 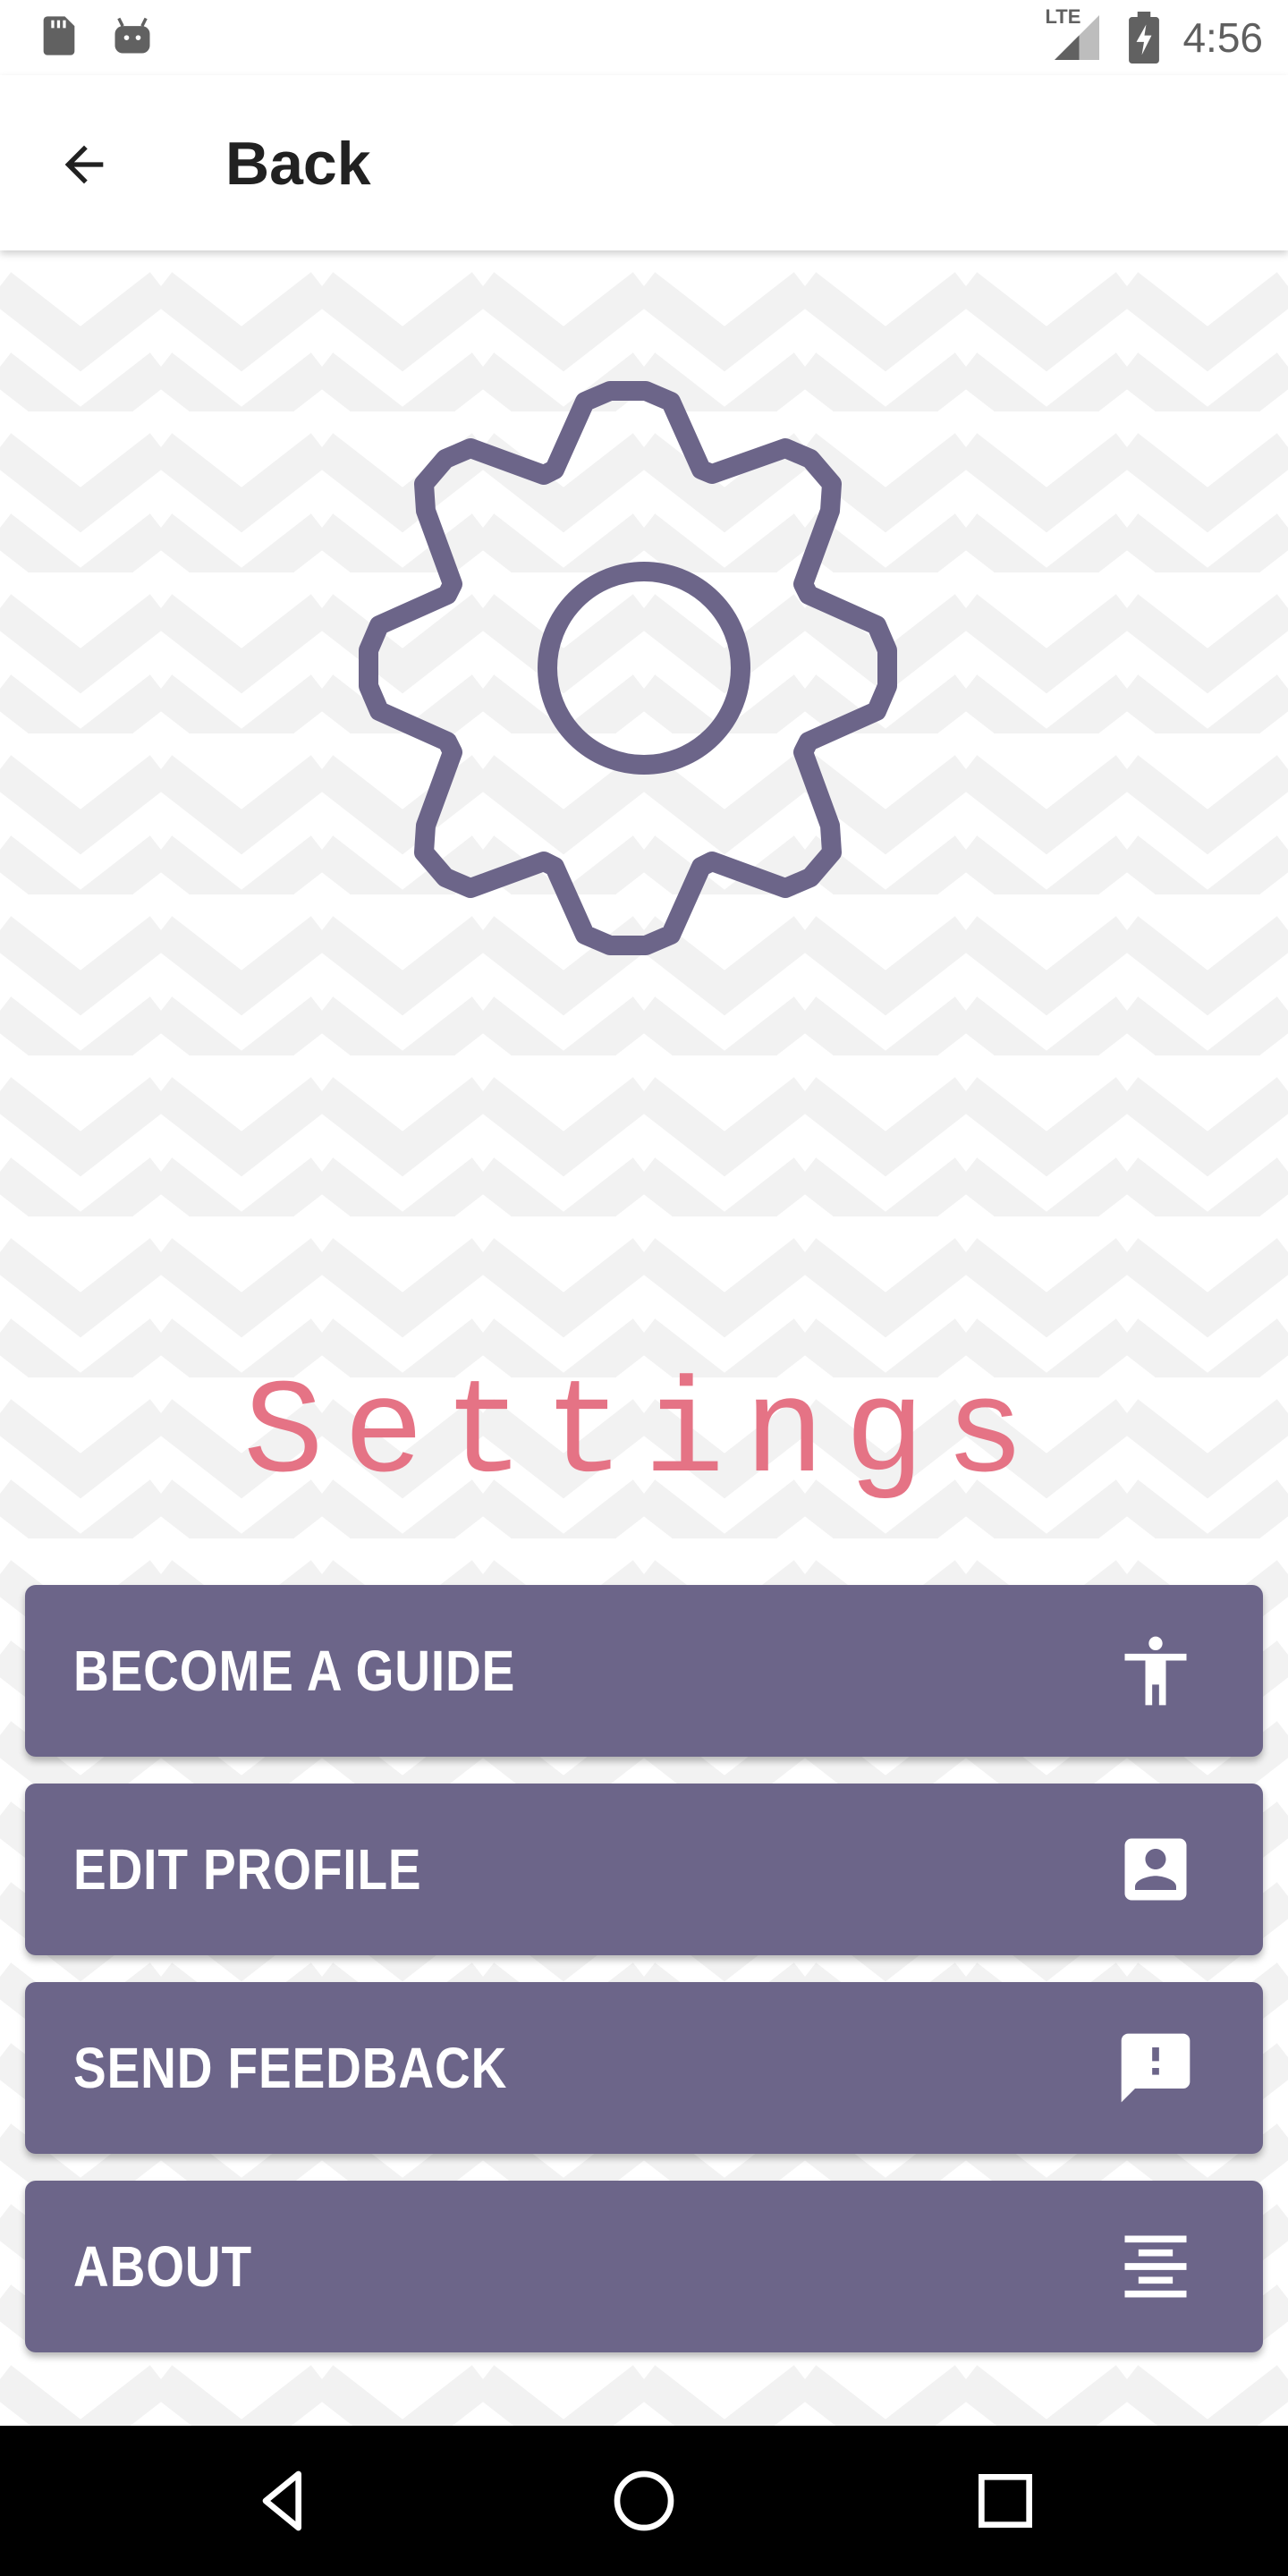 What do you see at coordinates (644, 1436) in the screenshot?
I see `page-title: Settings` at bounding box center [644, 1436].